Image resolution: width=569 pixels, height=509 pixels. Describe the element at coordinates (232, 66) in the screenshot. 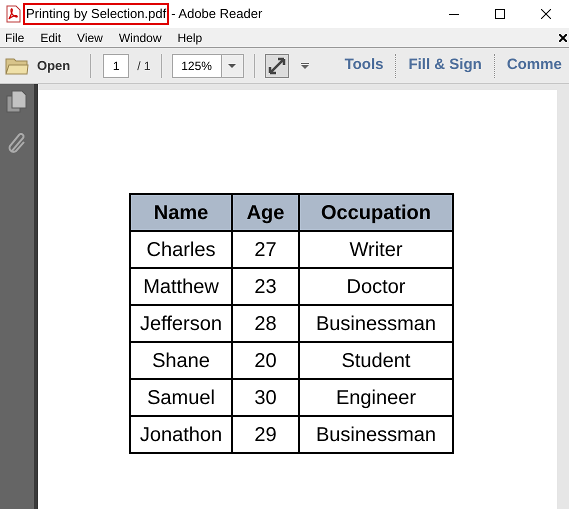

I see `caret-icon` at that location.